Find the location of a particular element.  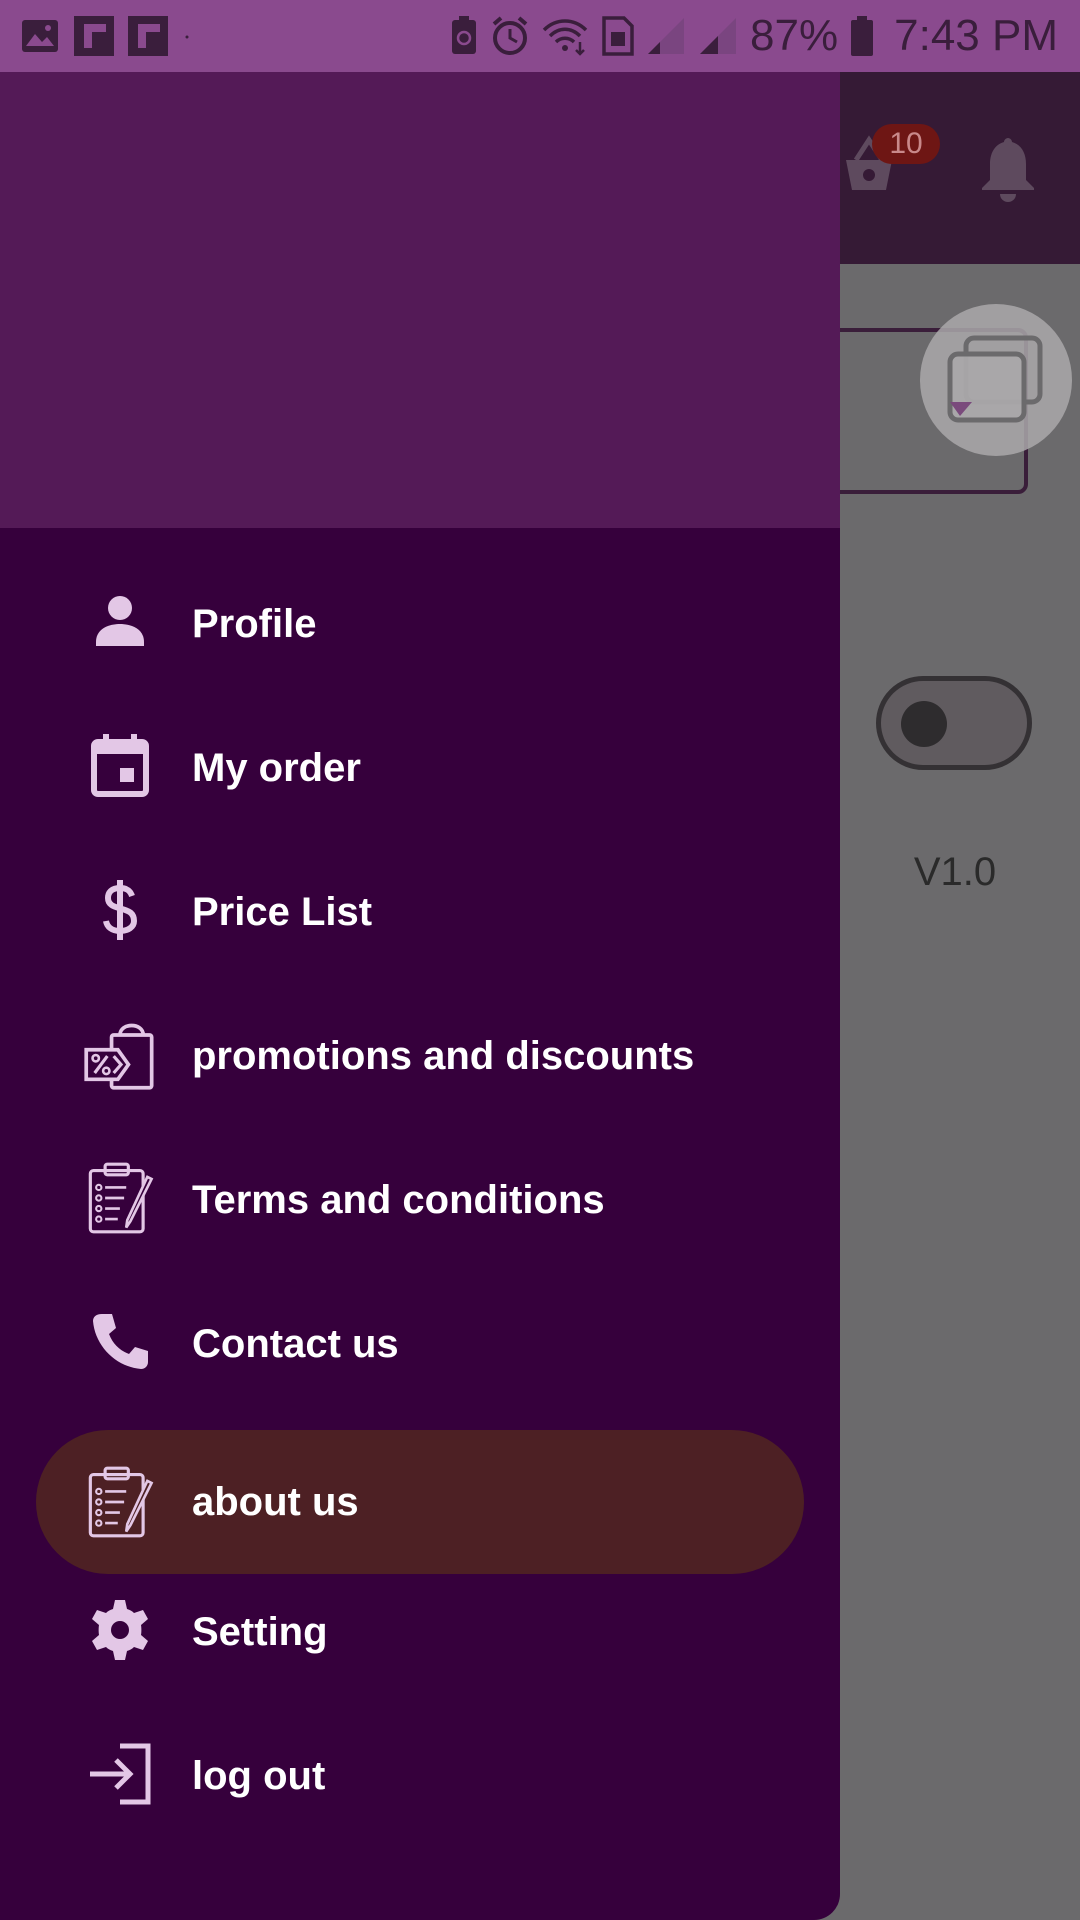

menu-item-promotions: promotions and discounts is located at coordinates (420, 1056).